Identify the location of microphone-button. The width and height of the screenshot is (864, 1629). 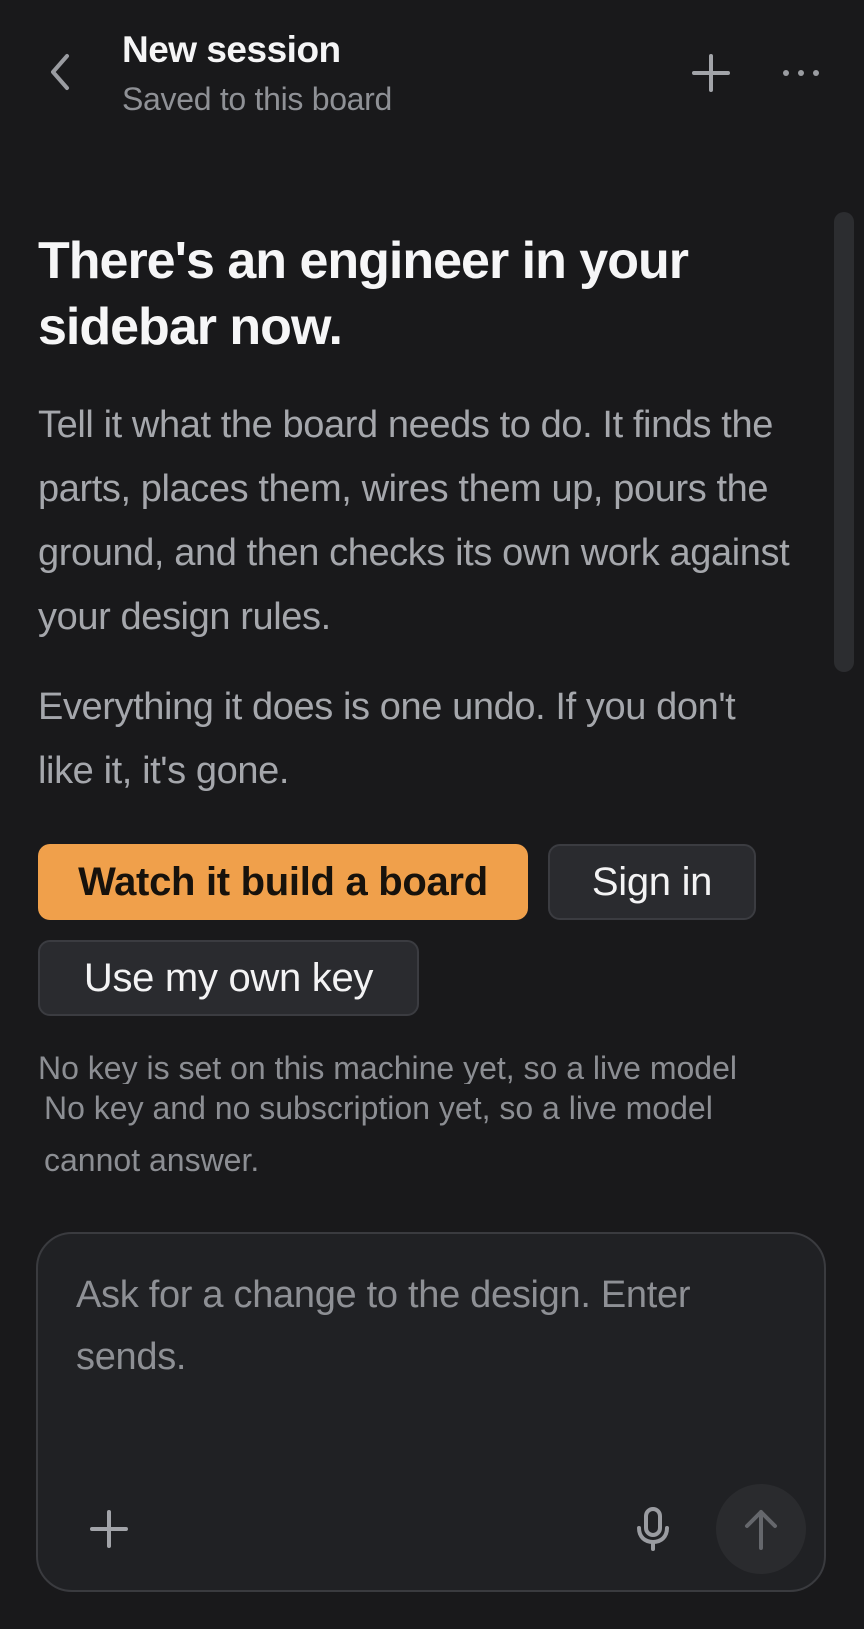
(653, 1529).